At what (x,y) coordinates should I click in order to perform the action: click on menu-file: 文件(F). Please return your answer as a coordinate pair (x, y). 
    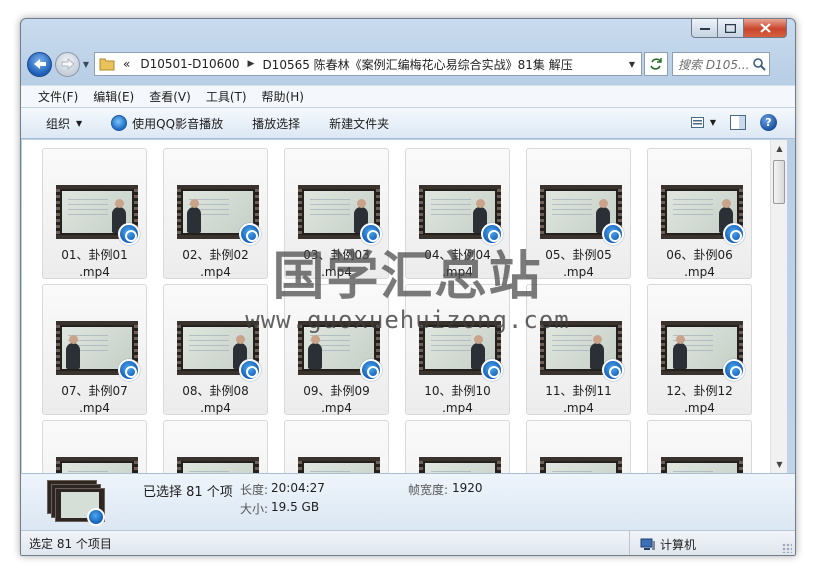
    Looking at the image, I should click on (58, 96).